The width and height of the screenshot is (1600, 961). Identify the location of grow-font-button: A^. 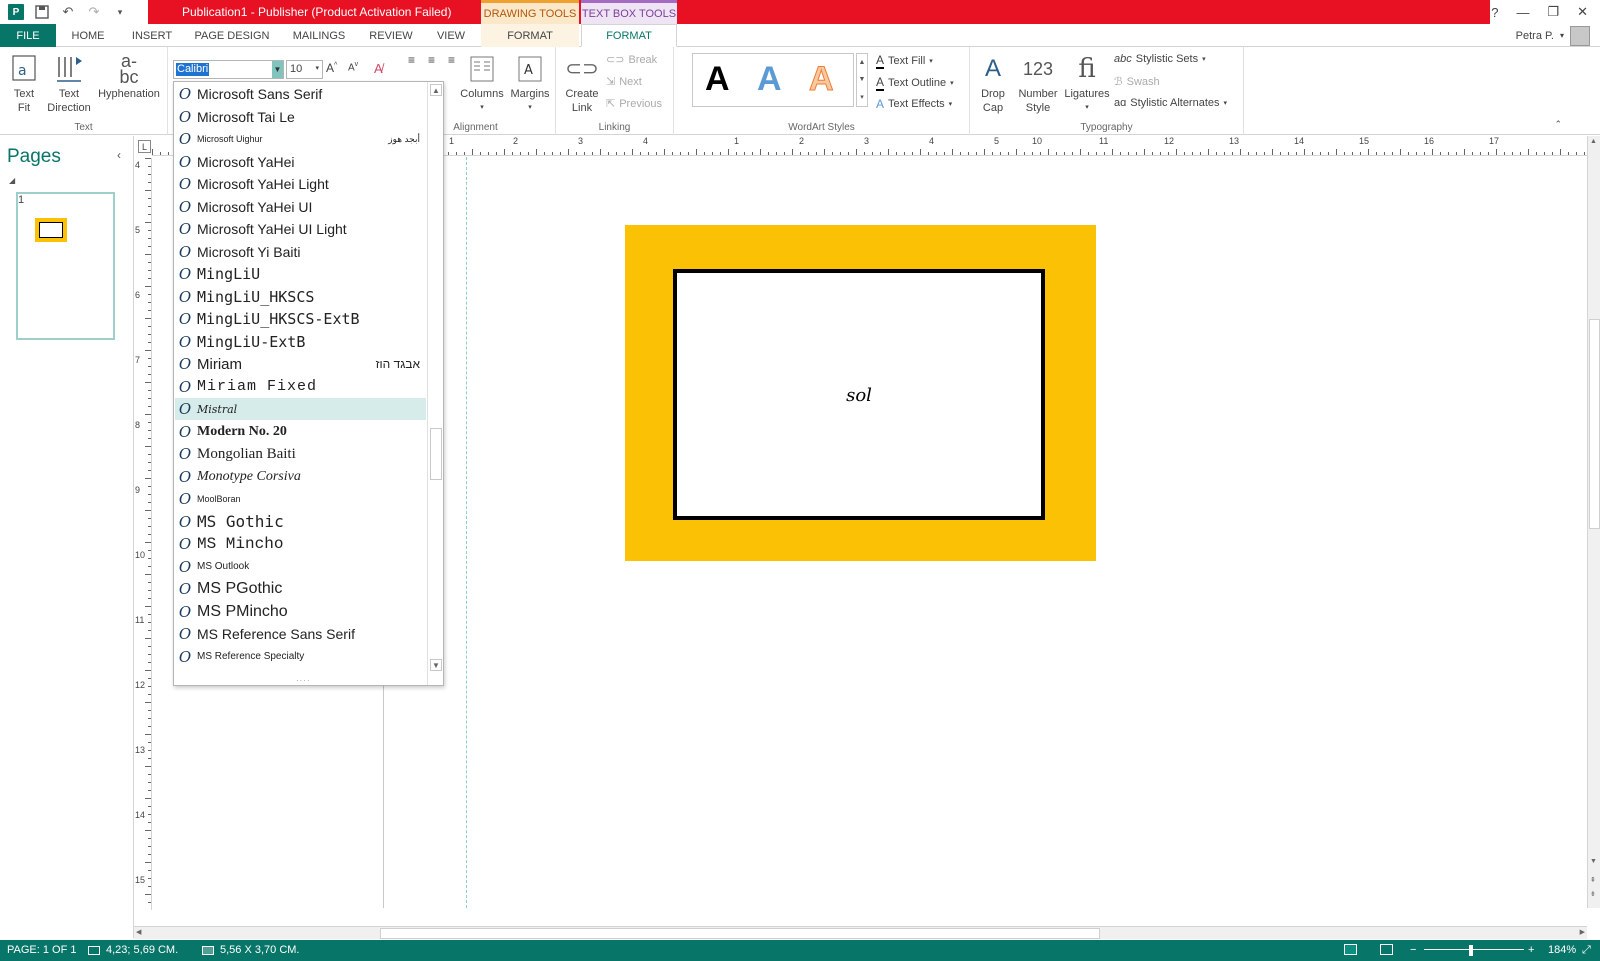
(331, 68).